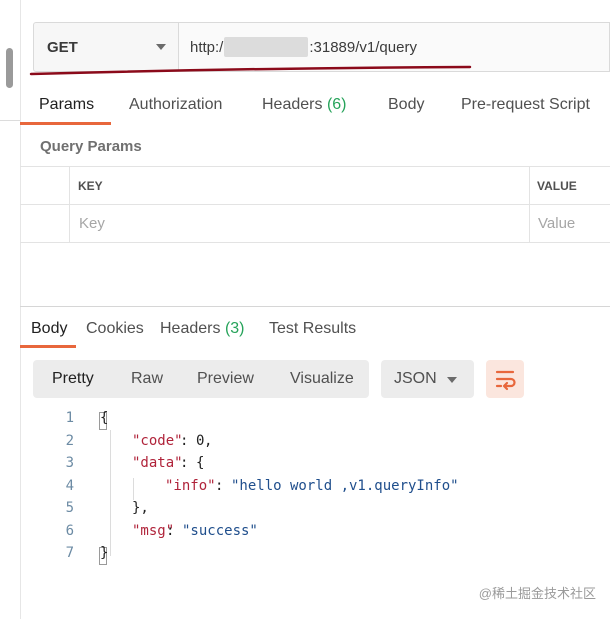  I want to click on active-response-tab-indicator, so click(48, 346).